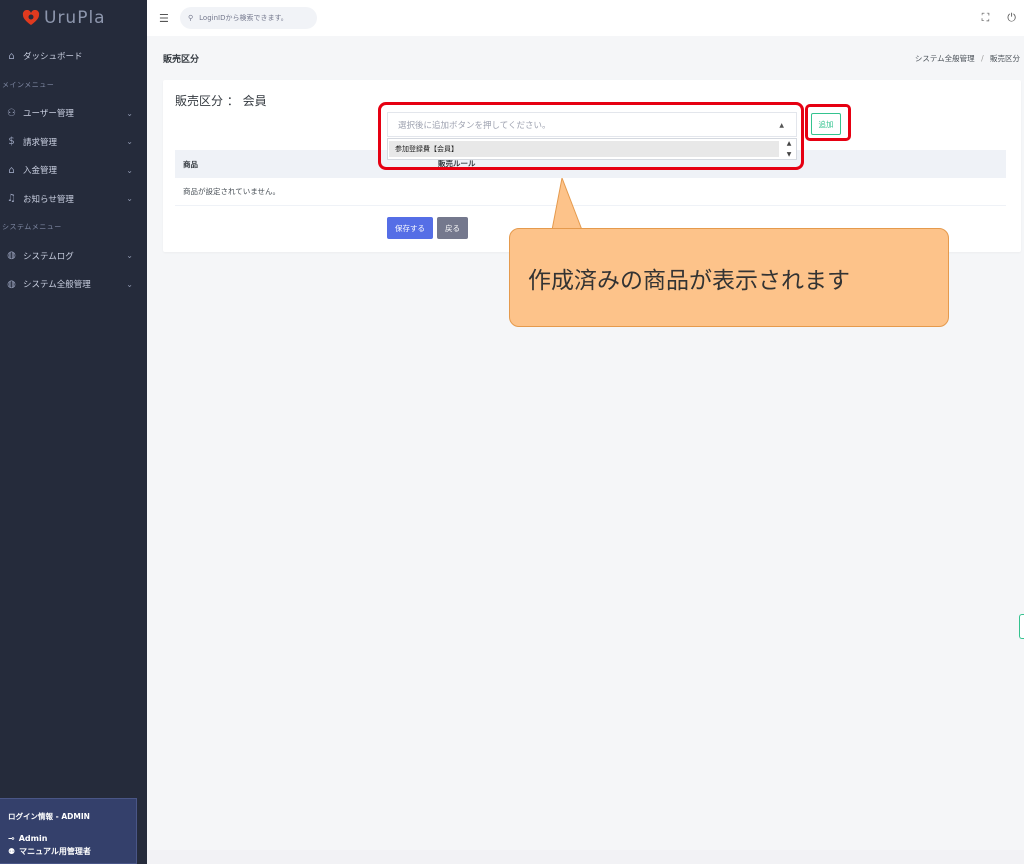  I want to click on table-row-empty: 商品が設定されていません。, so click(590, 192).